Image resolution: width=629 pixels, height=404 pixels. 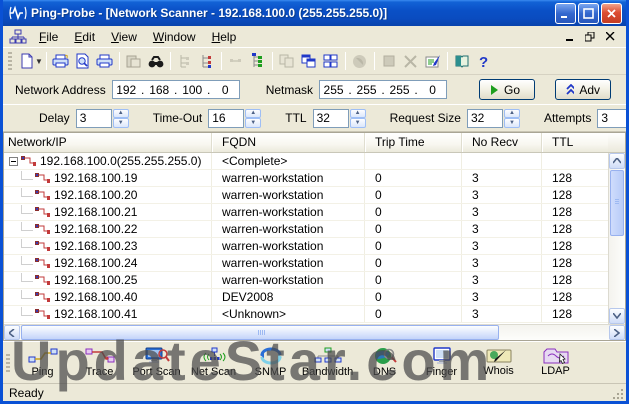 I want to click on print-setup-icon, so click(x=61, y=61).